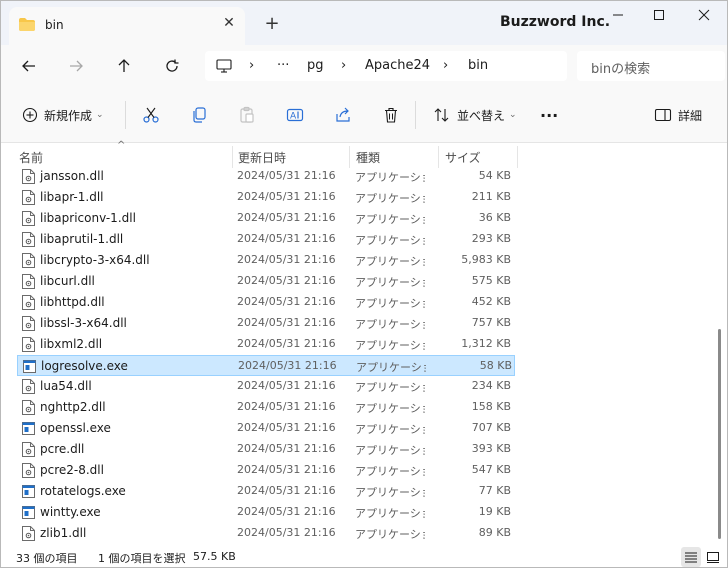 The height and width of the screenshot is (568, 728). What do you see at coordinates (172, 66) in the screenshot?
I see `refresh-icon` at bounding box center [172, 66].